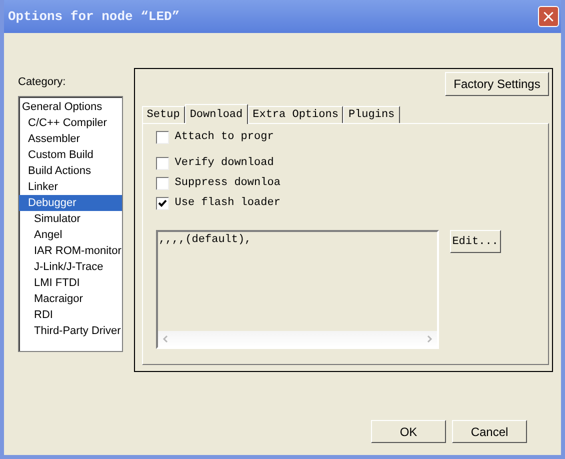  I want to click on category-item: Assembler, so click(70, 139).